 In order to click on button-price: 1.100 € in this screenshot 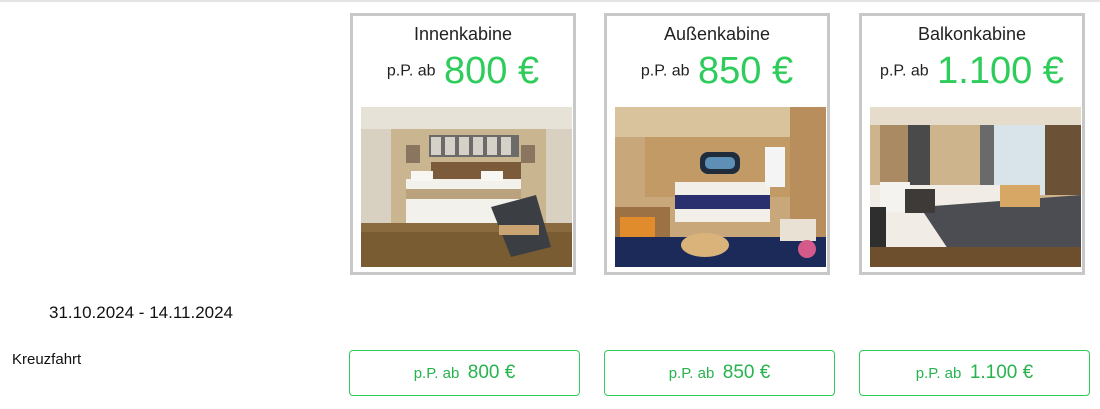, I will do `click(1001, 372)`.